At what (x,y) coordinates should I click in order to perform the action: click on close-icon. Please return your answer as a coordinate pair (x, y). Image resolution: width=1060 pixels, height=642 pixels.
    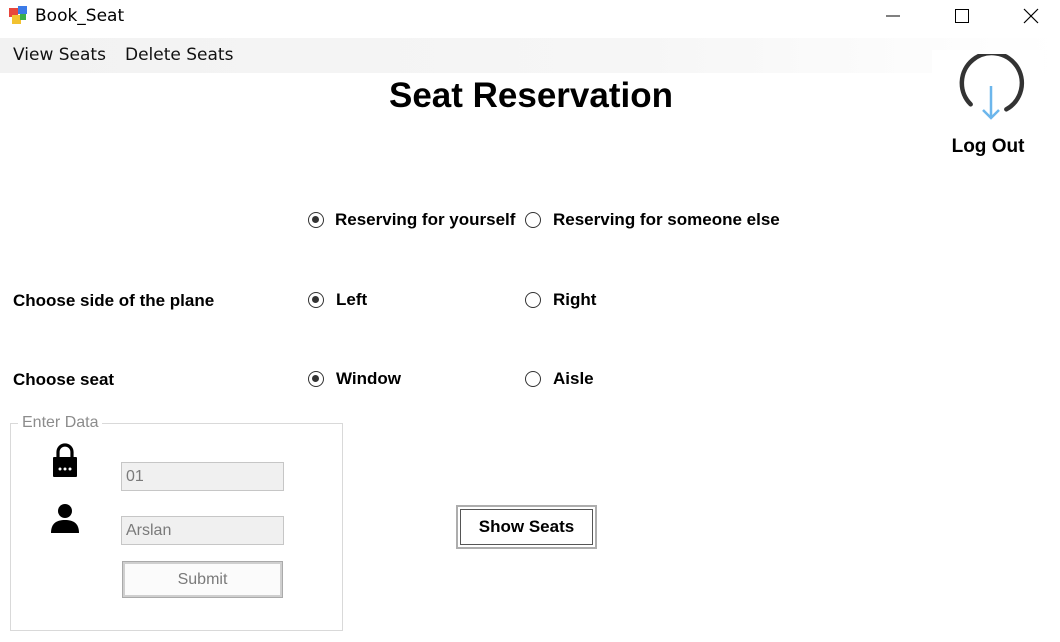
    Looking at the image, I should click on (1031, 16).